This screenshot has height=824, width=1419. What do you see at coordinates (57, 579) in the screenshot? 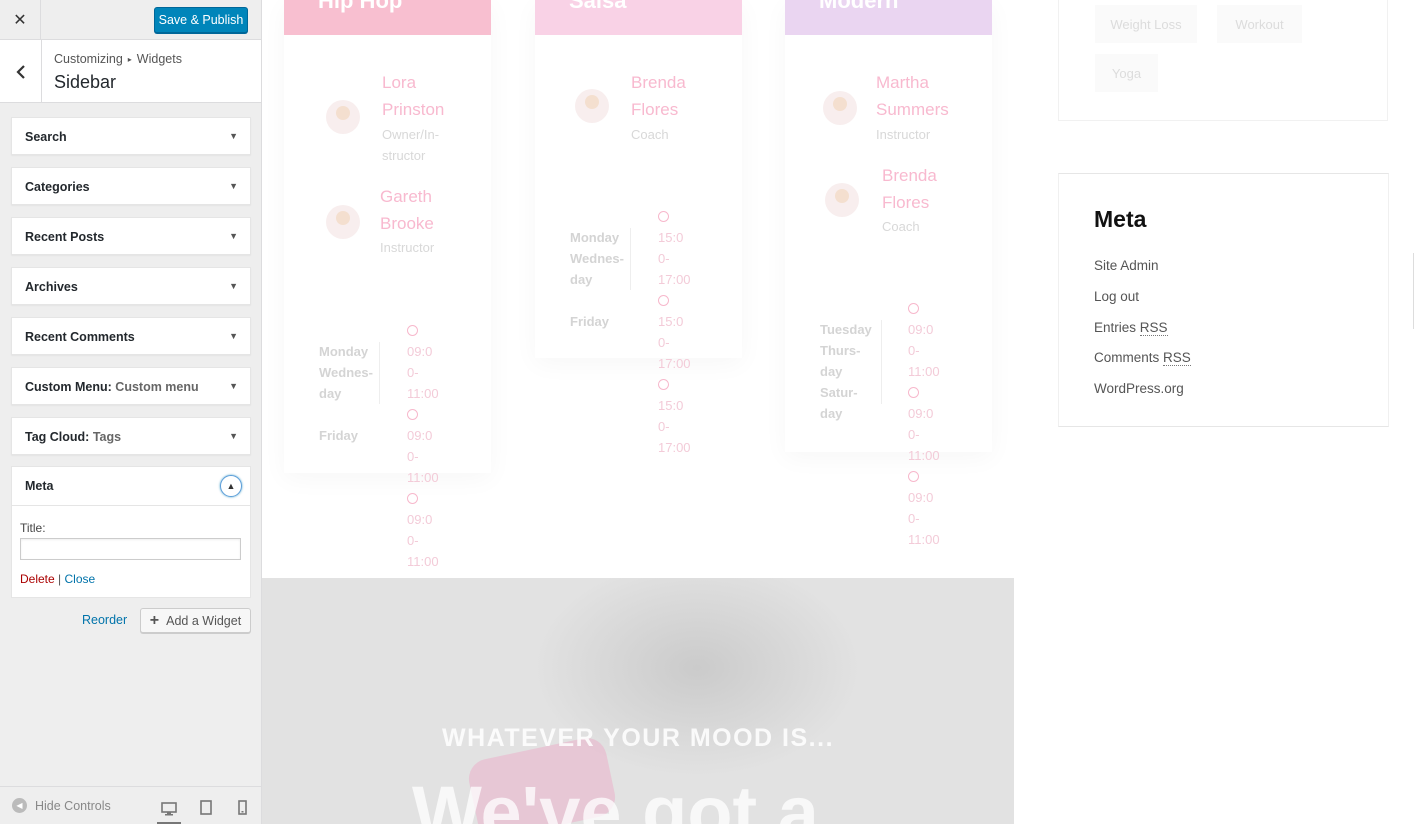
I see `widget-control-actions: Delete | Close` at bounding box center [57, 579].